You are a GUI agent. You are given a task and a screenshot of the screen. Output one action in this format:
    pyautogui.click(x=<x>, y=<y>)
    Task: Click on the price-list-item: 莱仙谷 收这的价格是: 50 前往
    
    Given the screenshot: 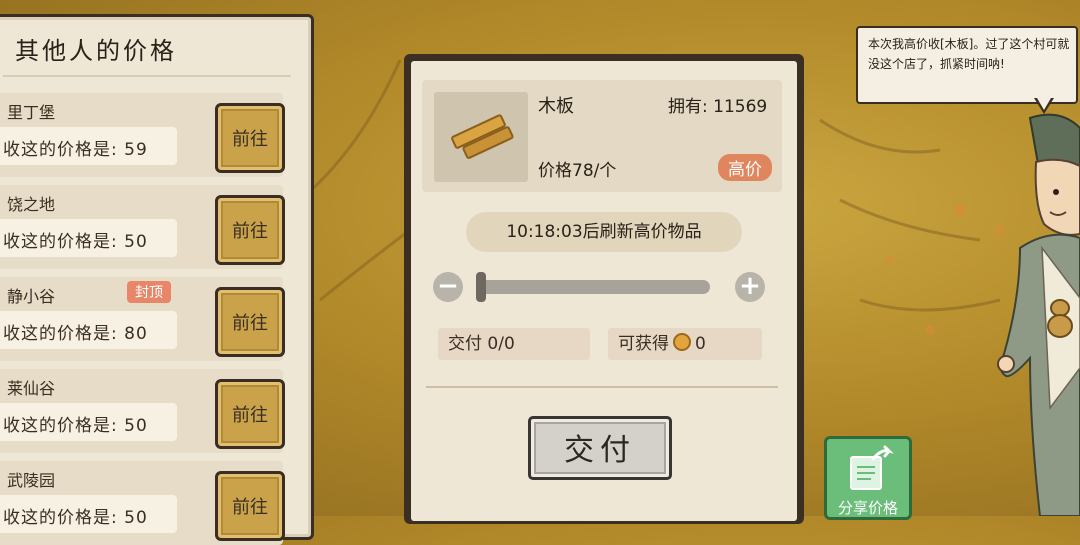 What is the action you would take?
    pyautogui.click(x=142, y=411)
    